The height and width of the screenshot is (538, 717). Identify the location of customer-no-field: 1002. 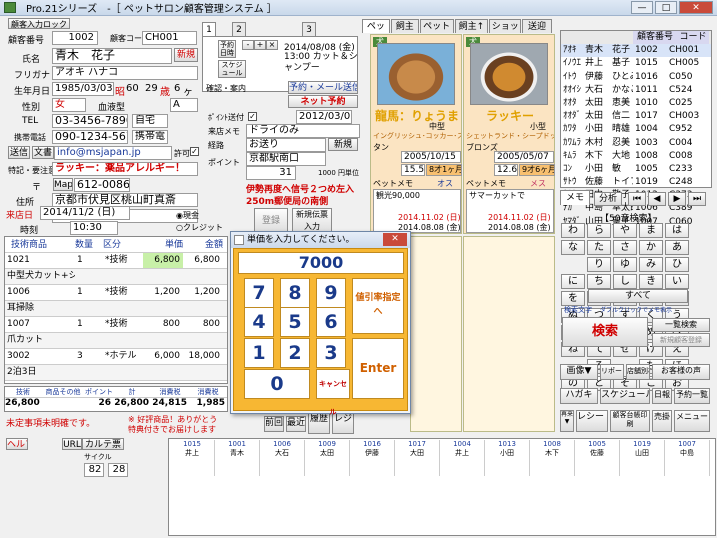
(75, 38).